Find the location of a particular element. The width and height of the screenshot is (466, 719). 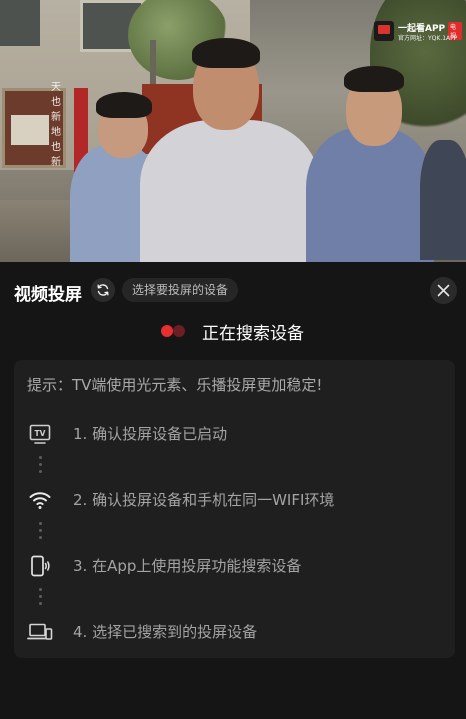

step-2-text: 2. 确认投屏设备和手机在同一WIFI环境 is located at coordinates (204, 500).